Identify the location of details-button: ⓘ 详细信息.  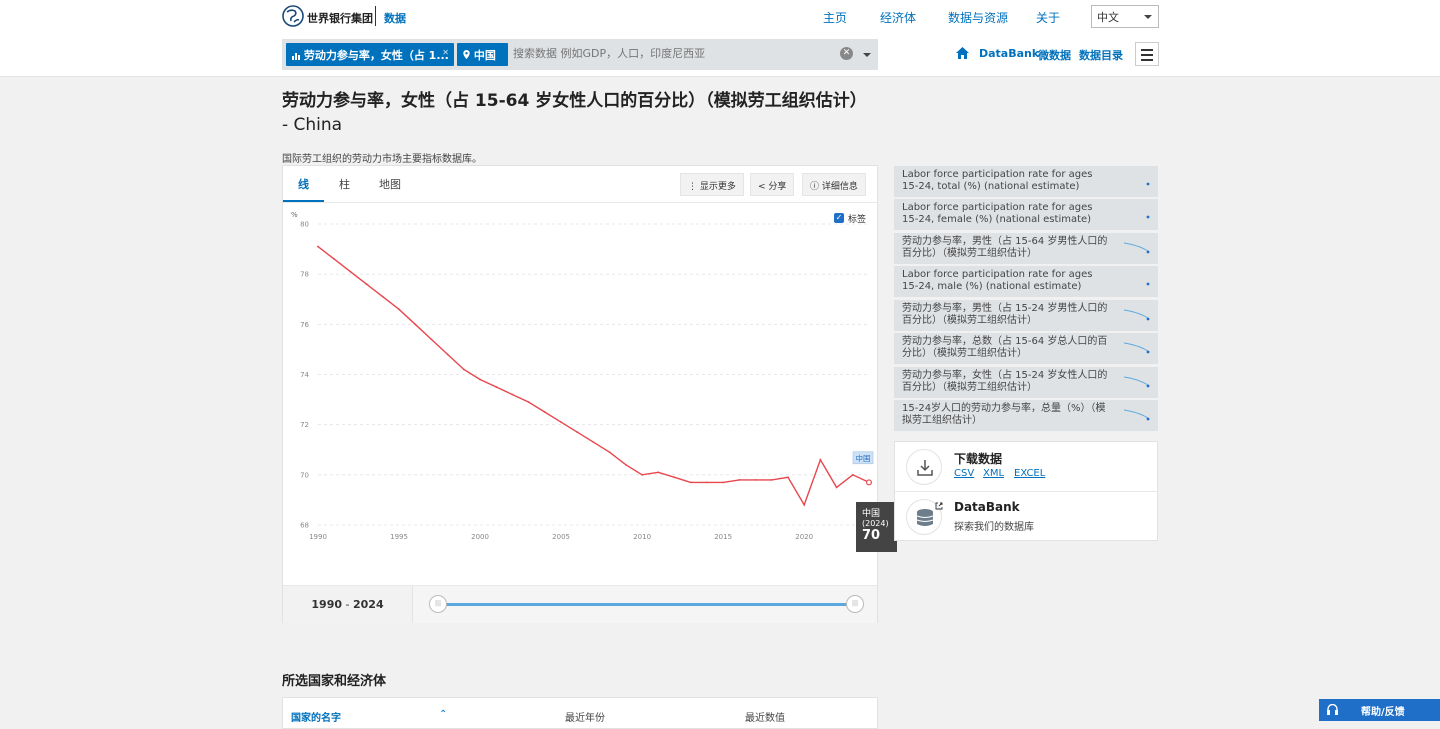
(834, 184).